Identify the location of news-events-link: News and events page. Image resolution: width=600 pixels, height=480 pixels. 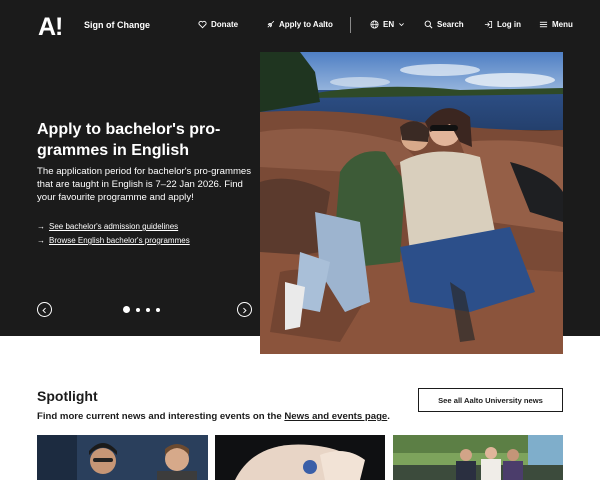
(335, 416).